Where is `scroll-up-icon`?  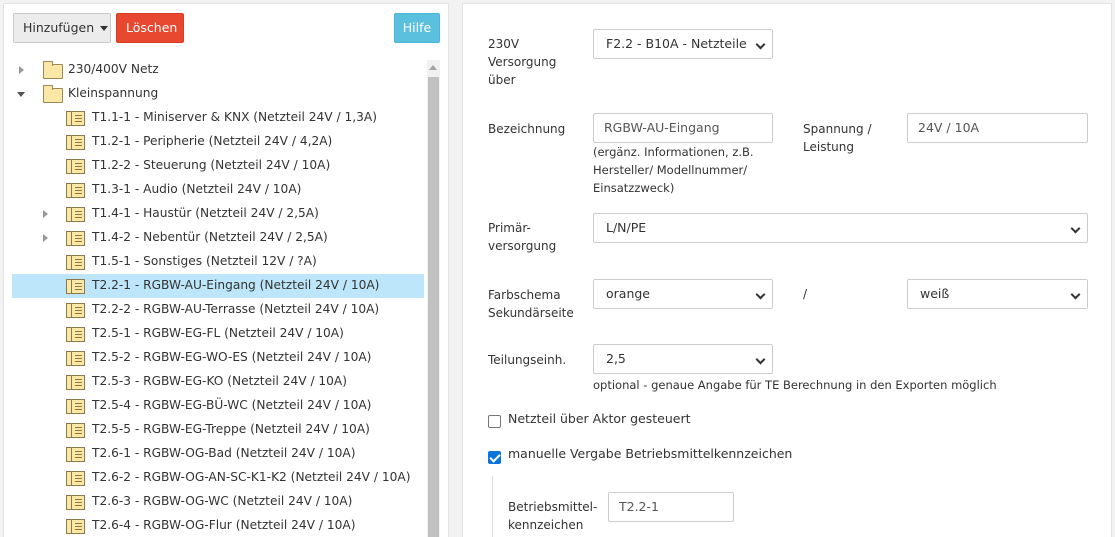 scroll-up-icon is located at coordinates (433, 67).